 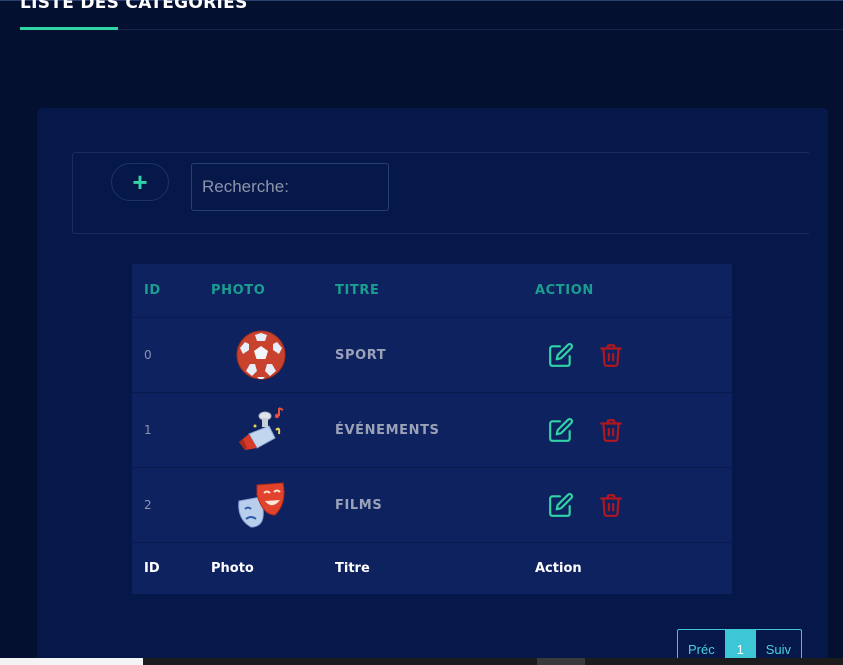 What do you see at coordinates (232, 568) in the screenshot?
I see `footer-photo: Photo` at bounding box center [232, 568].